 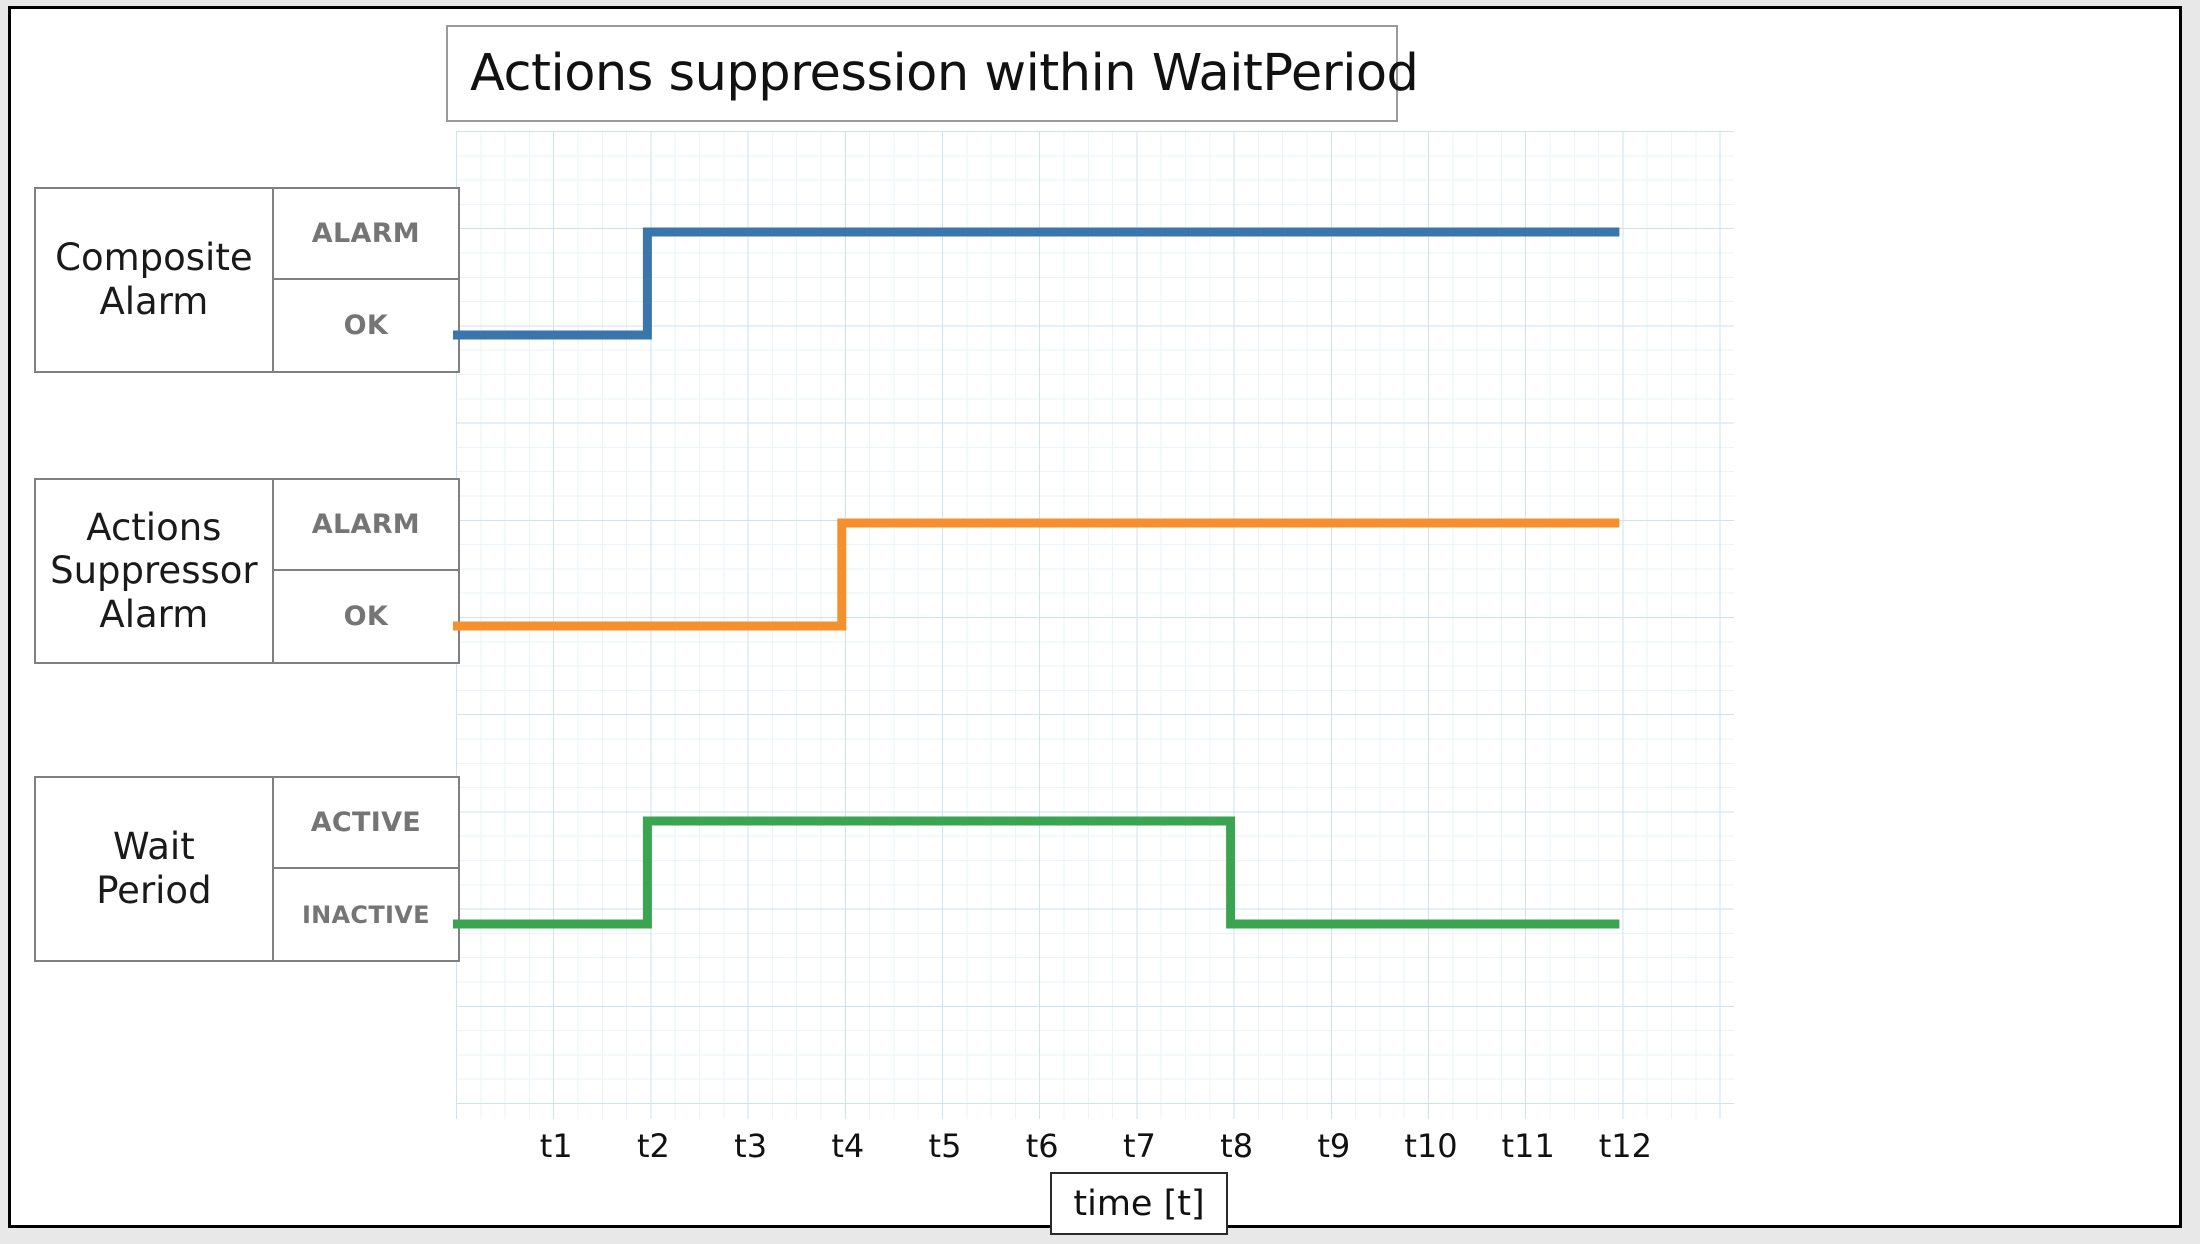 What do you see at coordinates (154, 614) in the screenshot?
I see `row-name-line-3: Alarm` at bounding box center [154, 614].